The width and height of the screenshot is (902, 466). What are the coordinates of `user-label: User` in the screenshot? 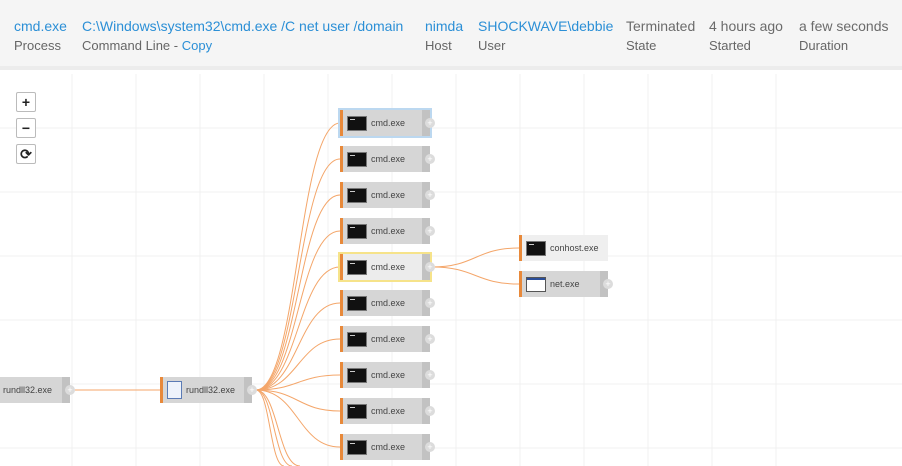 It's located at (492, 45).